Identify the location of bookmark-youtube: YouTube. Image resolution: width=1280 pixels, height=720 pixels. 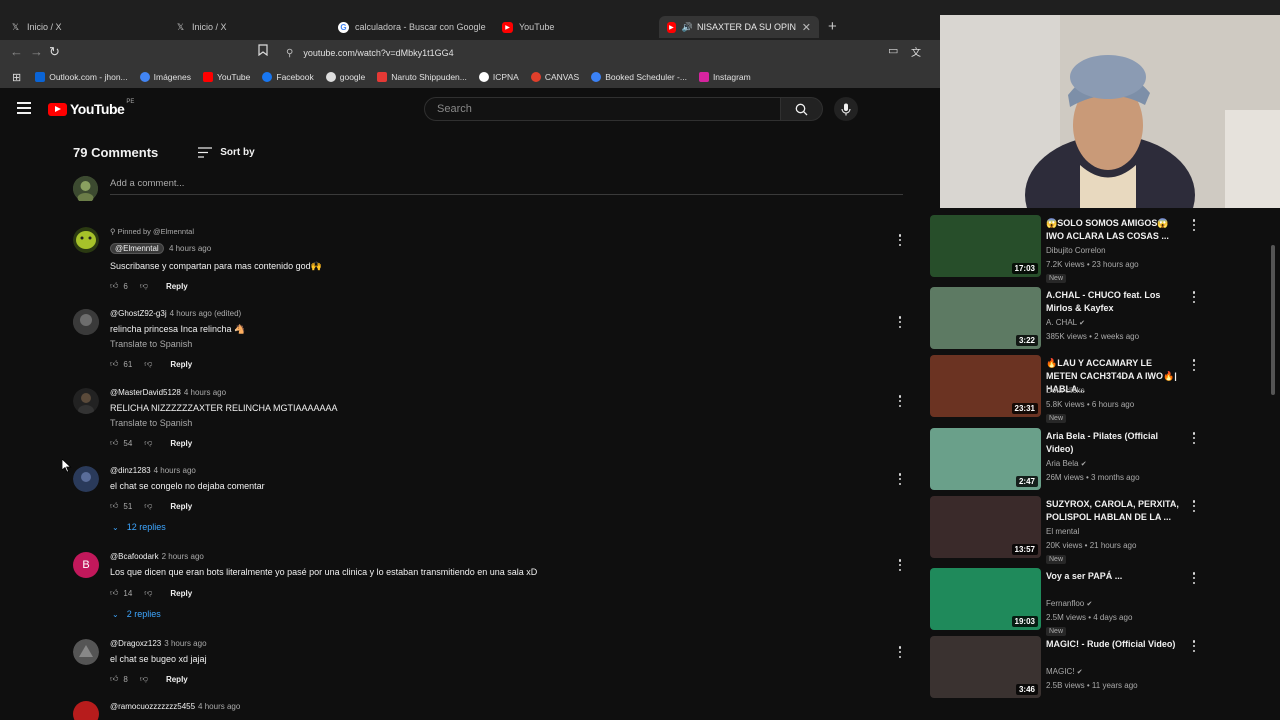
(226, 77).